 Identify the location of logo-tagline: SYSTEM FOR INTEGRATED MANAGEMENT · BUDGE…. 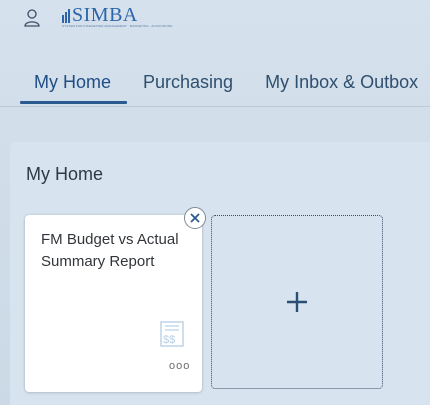
(117, 26).